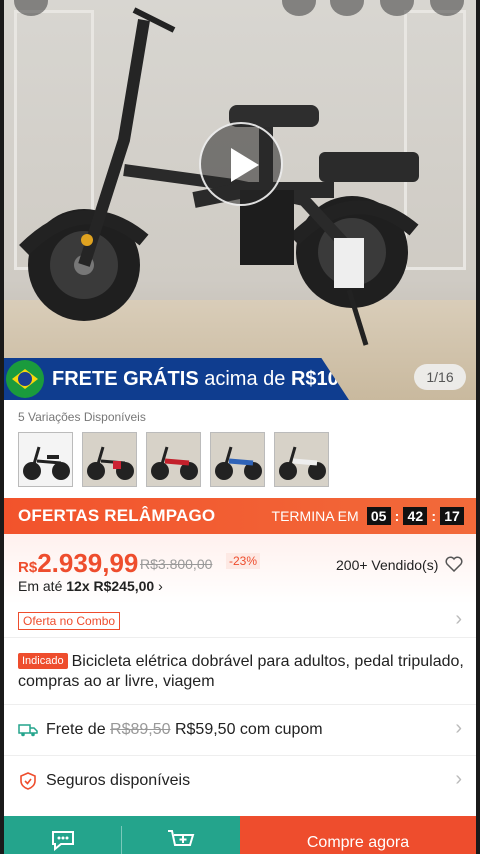 The width and height of the screenshot is (480, 854). Describe the element at coordinates (63, 841) in the screenshot. I see `chat-icon` at that location.